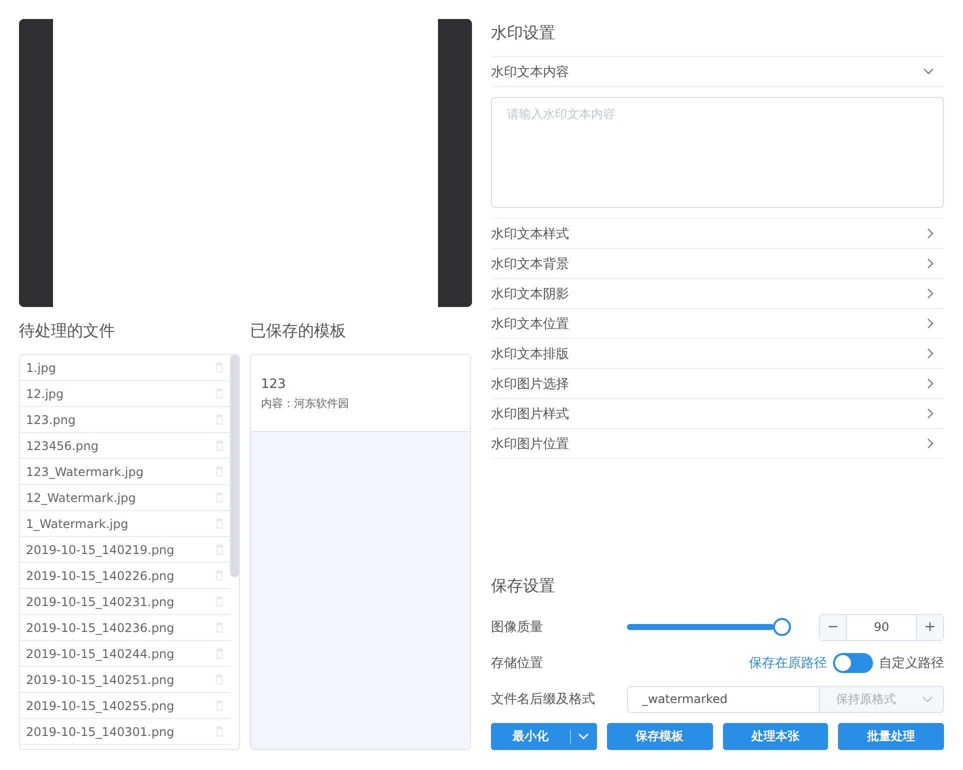 The height and width of the screenshot is (770, 963). Describe the element at coordinates (723, 699) in the screenshot. I see `suffix-field: _watermarked` at that location.